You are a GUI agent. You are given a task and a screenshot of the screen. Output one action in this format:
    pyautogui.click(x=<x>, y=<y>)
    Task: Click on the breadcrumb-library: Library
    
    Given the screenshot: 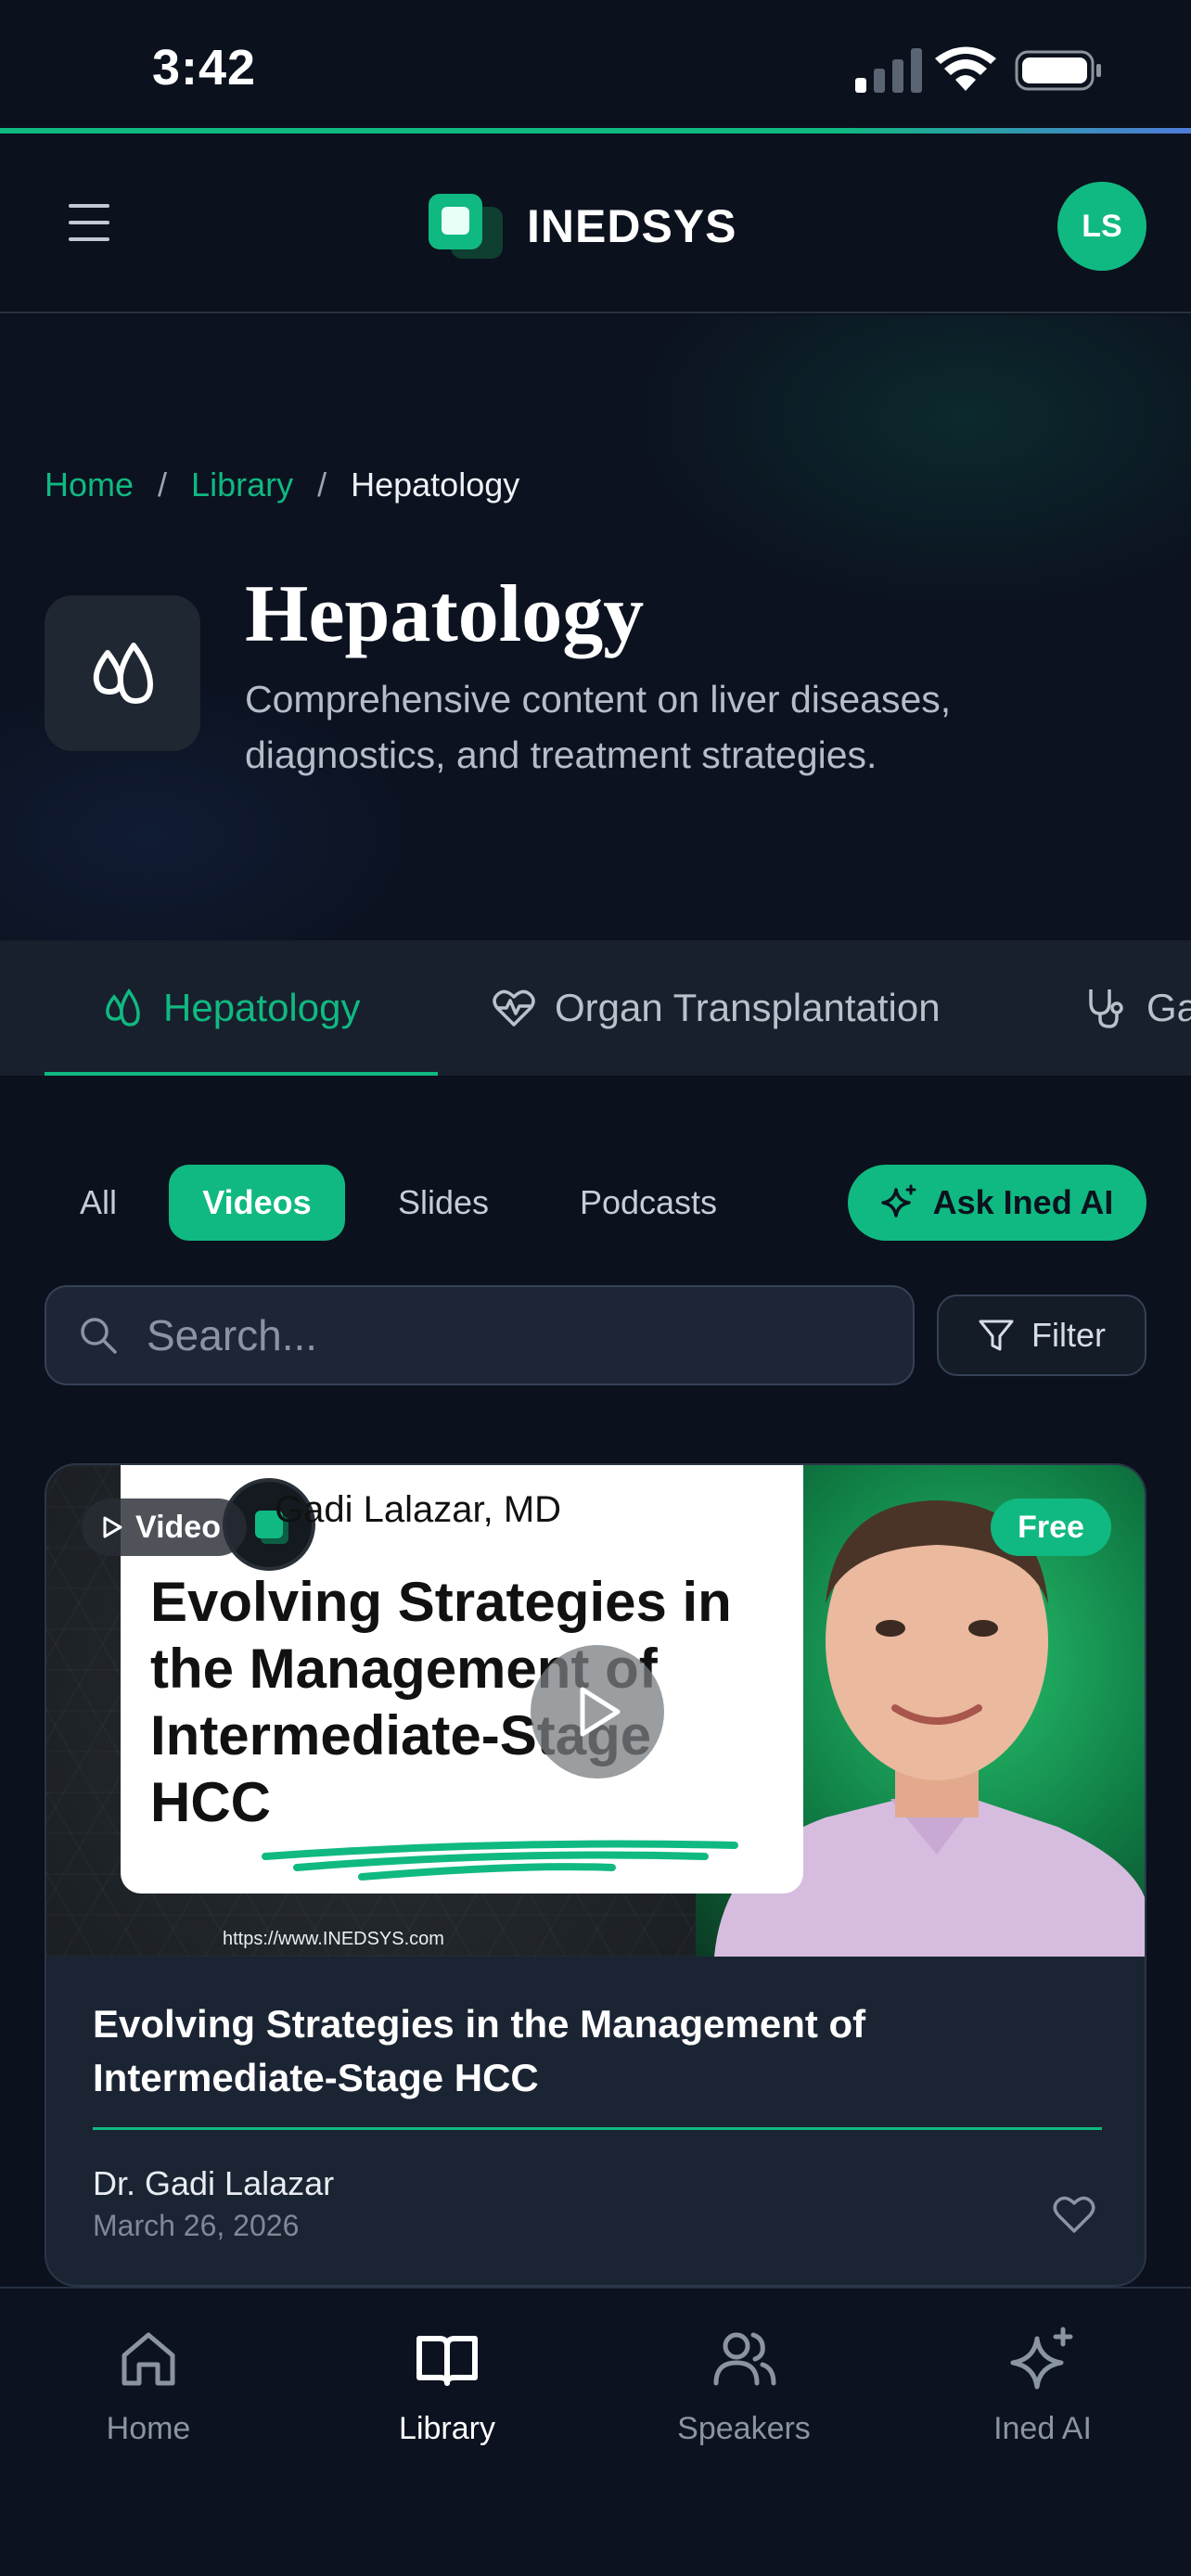 What is the action you would take?
    pyautogui.click(x=242, y=485)
    